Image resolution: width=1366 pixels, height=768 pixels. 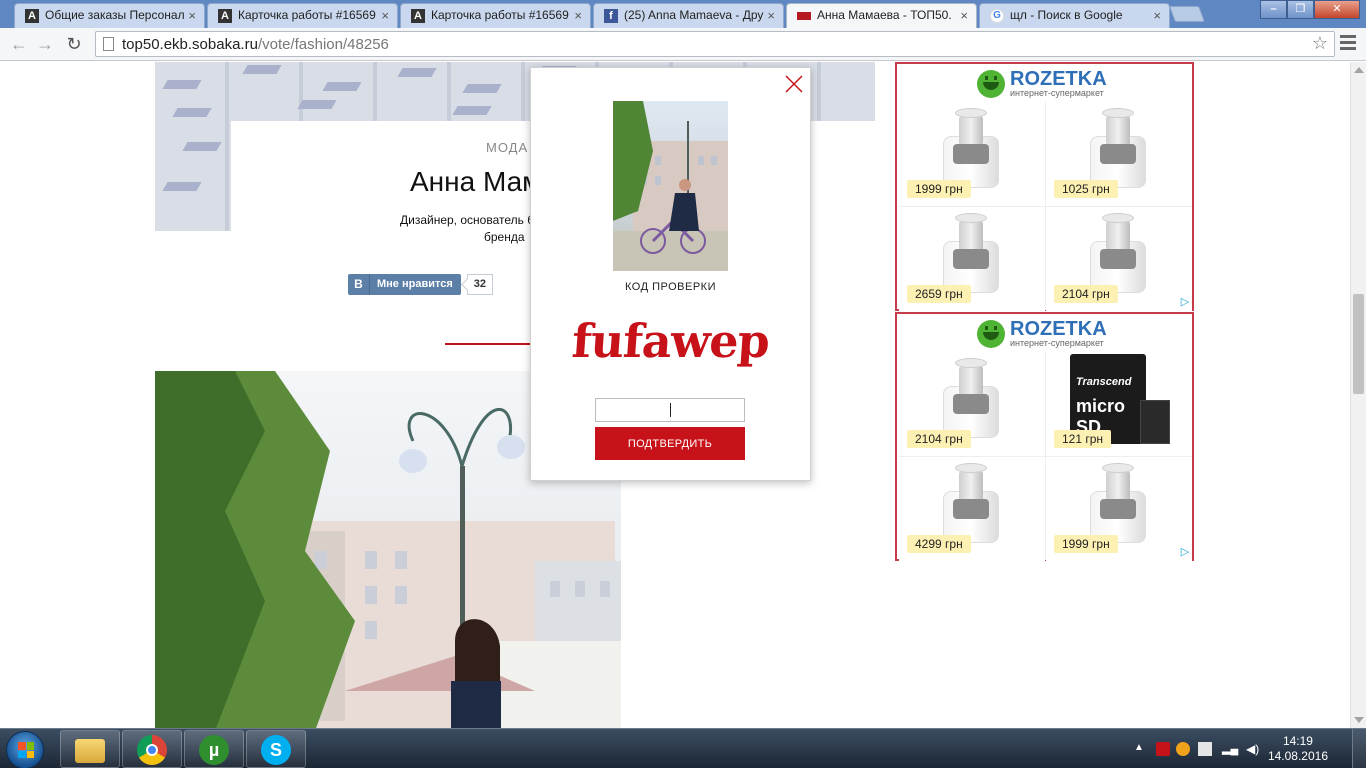 I want to click on browser-tab: Gщл - Поиск в Google ×, so click(x=1074, y=15).